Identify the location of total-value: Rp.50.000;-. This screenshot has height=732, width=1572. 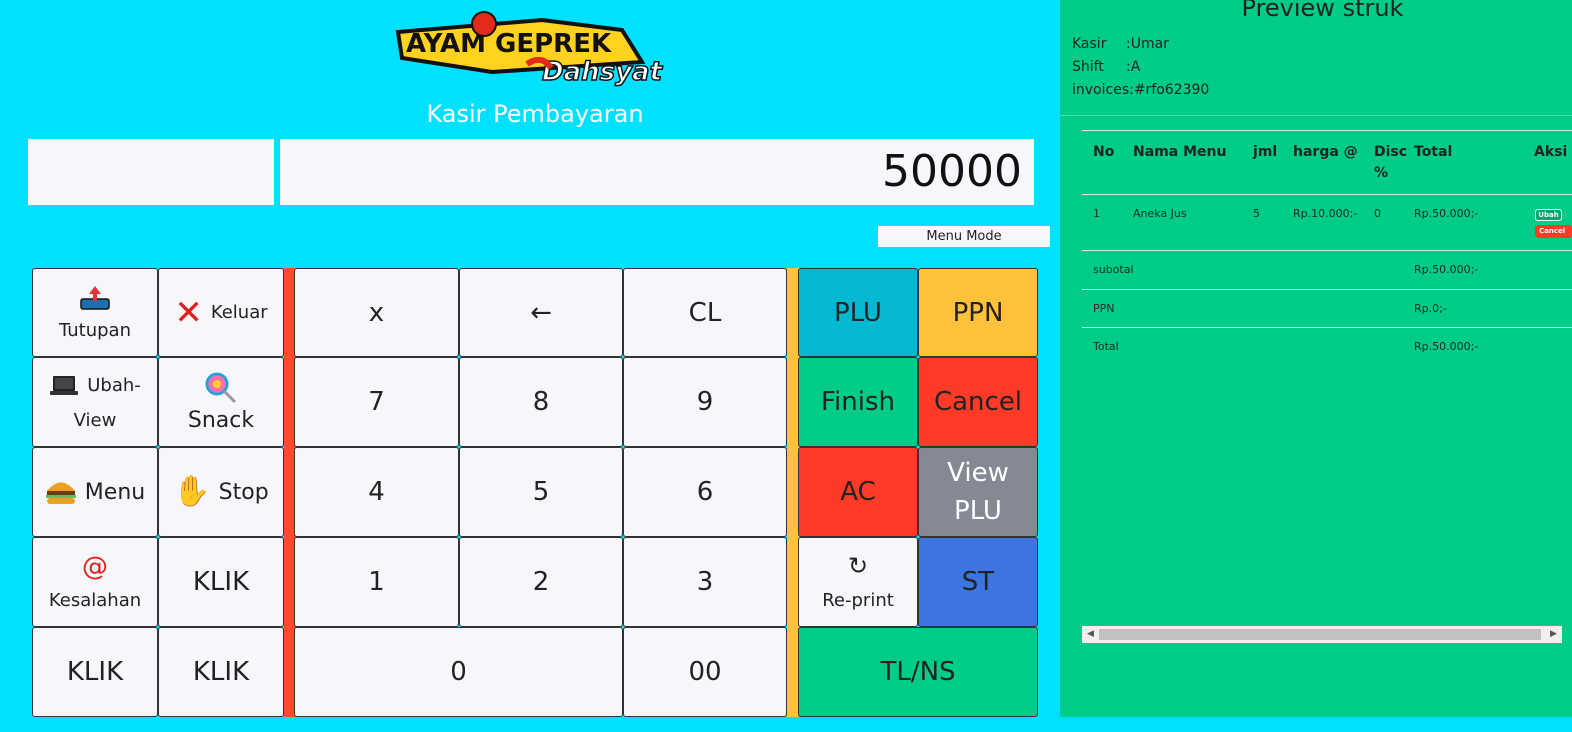
(1446, 346).